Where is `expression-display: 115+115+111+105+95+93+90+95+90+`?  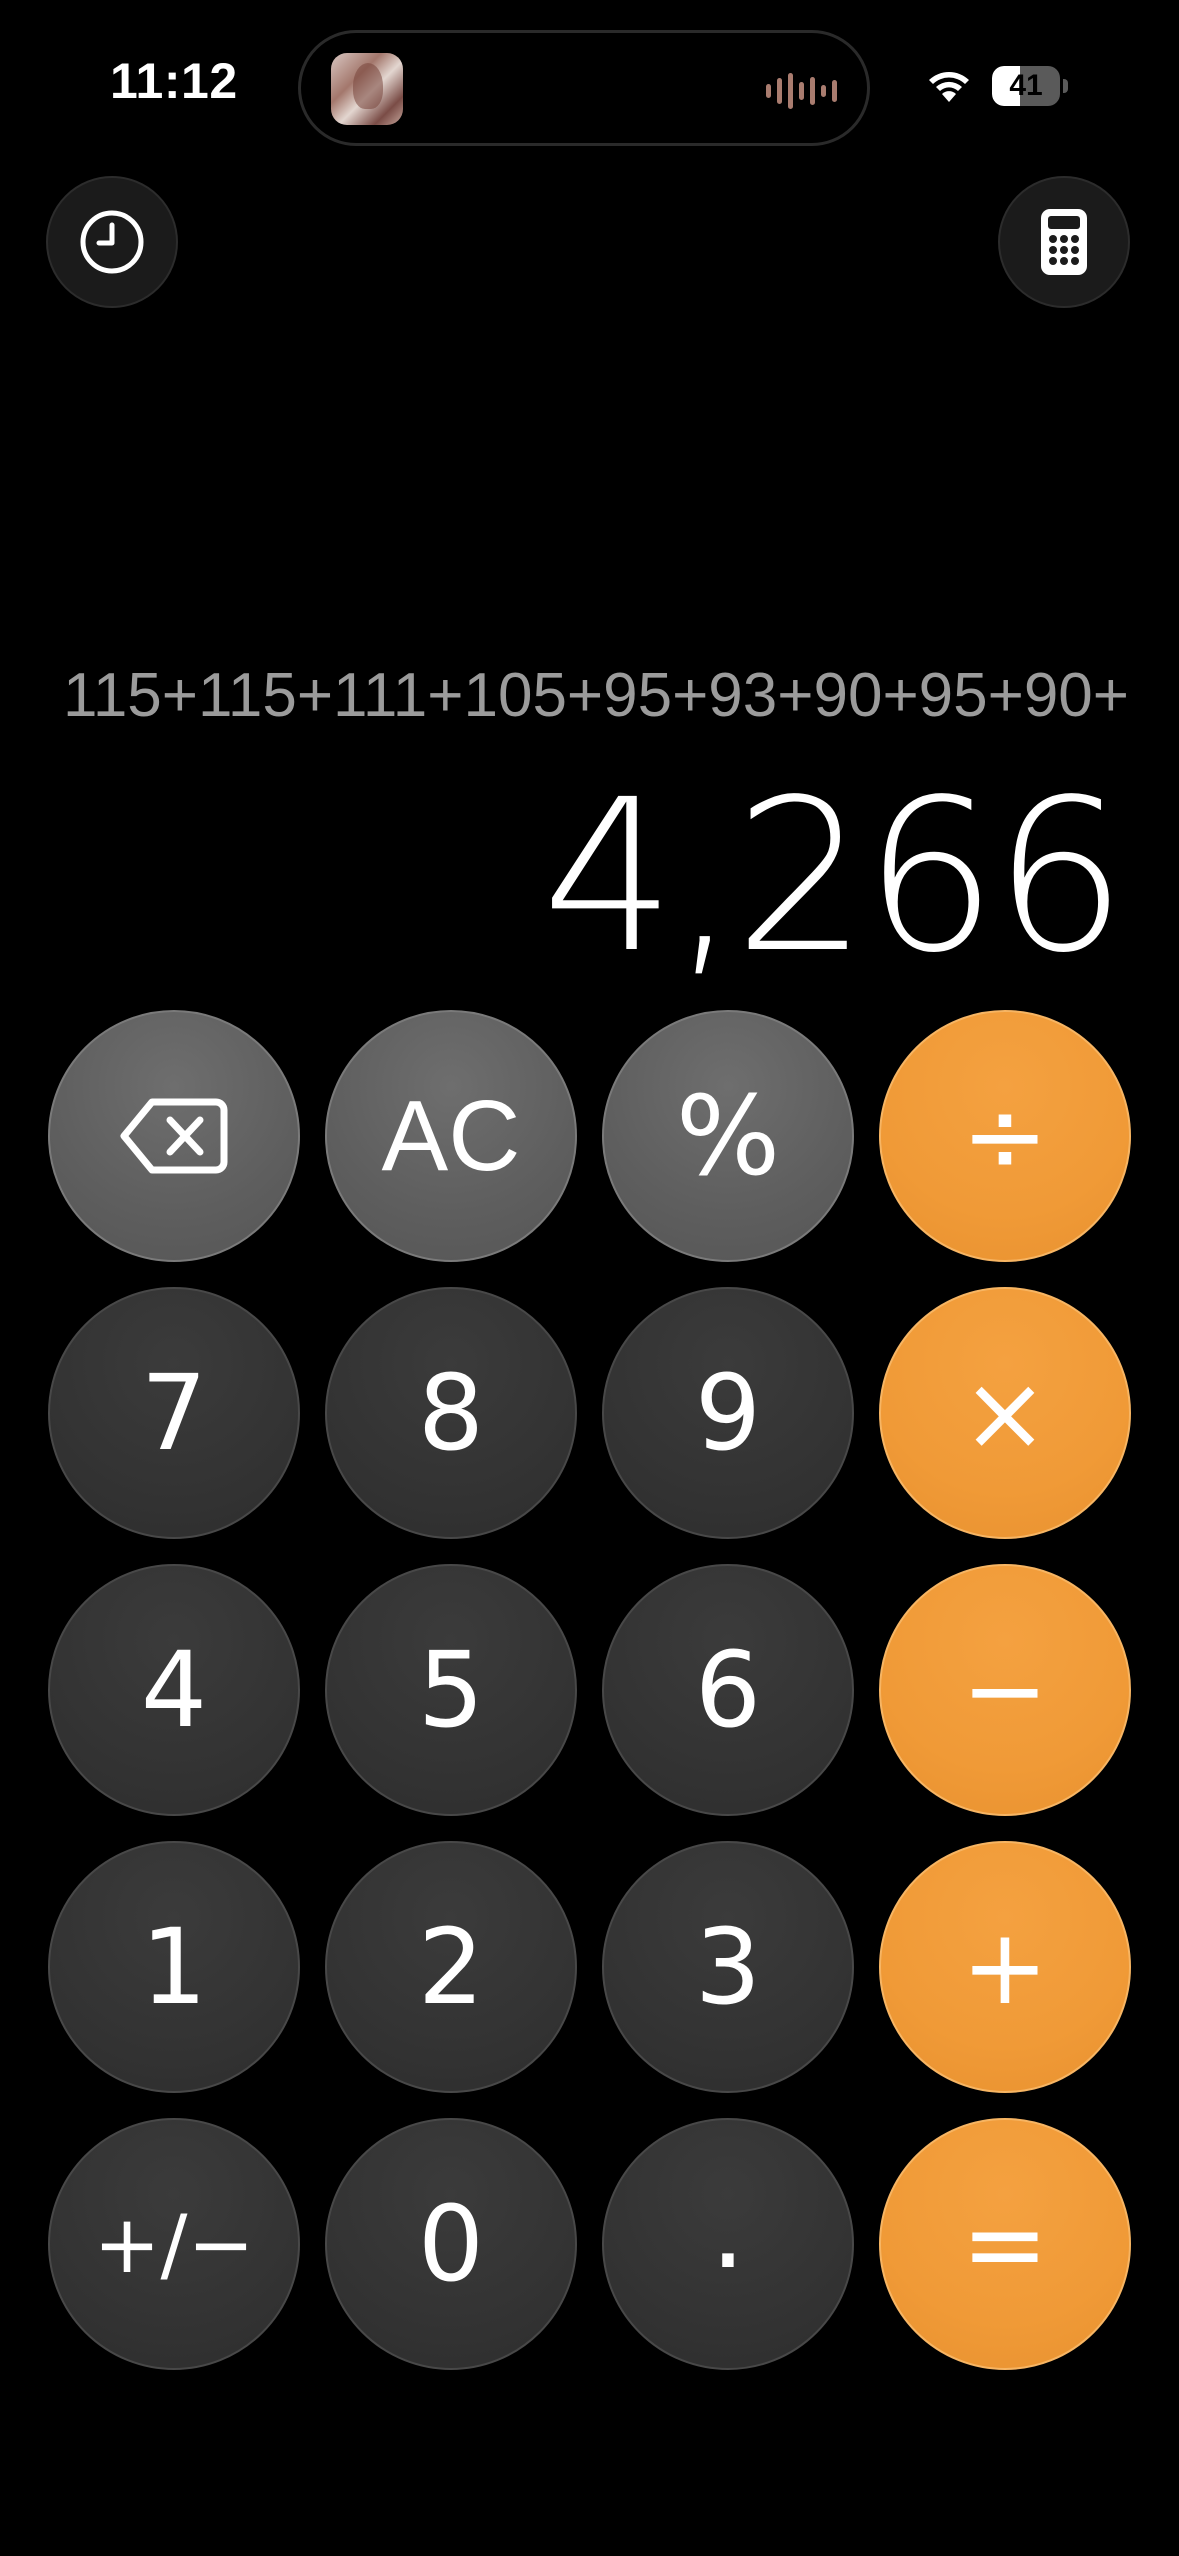
expression-display: 115+115+111+105+95+93+90+95+90+ is located at coordinates (595, 695).